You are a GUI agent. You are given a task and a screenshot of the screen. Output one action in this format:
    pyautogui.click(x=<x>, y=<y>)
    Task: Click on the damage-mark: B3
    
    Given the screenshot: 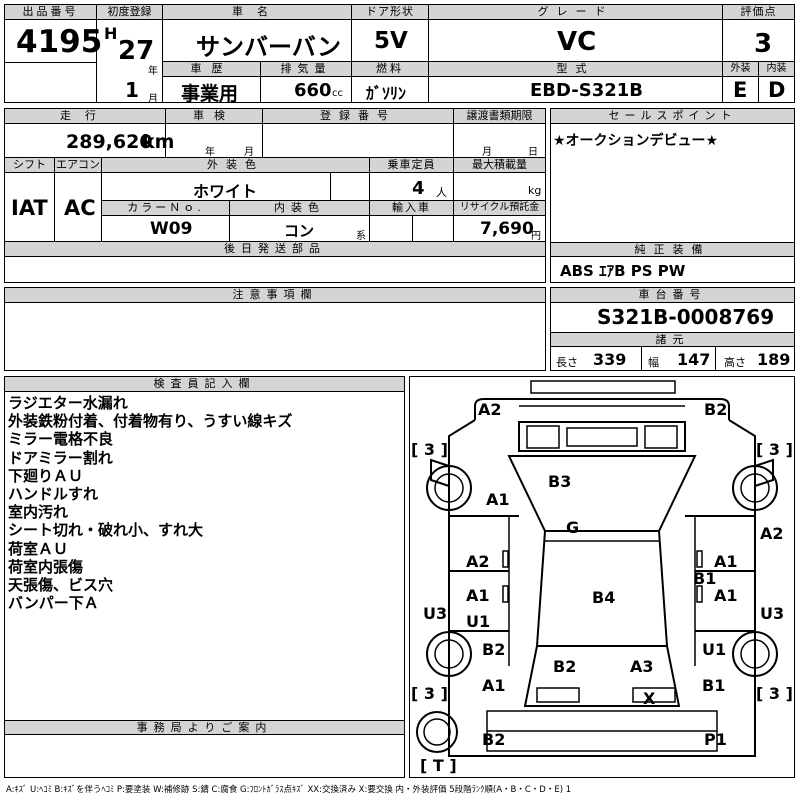 What is the action you would take?
    pyautogui.click(x=560, y=481)
    